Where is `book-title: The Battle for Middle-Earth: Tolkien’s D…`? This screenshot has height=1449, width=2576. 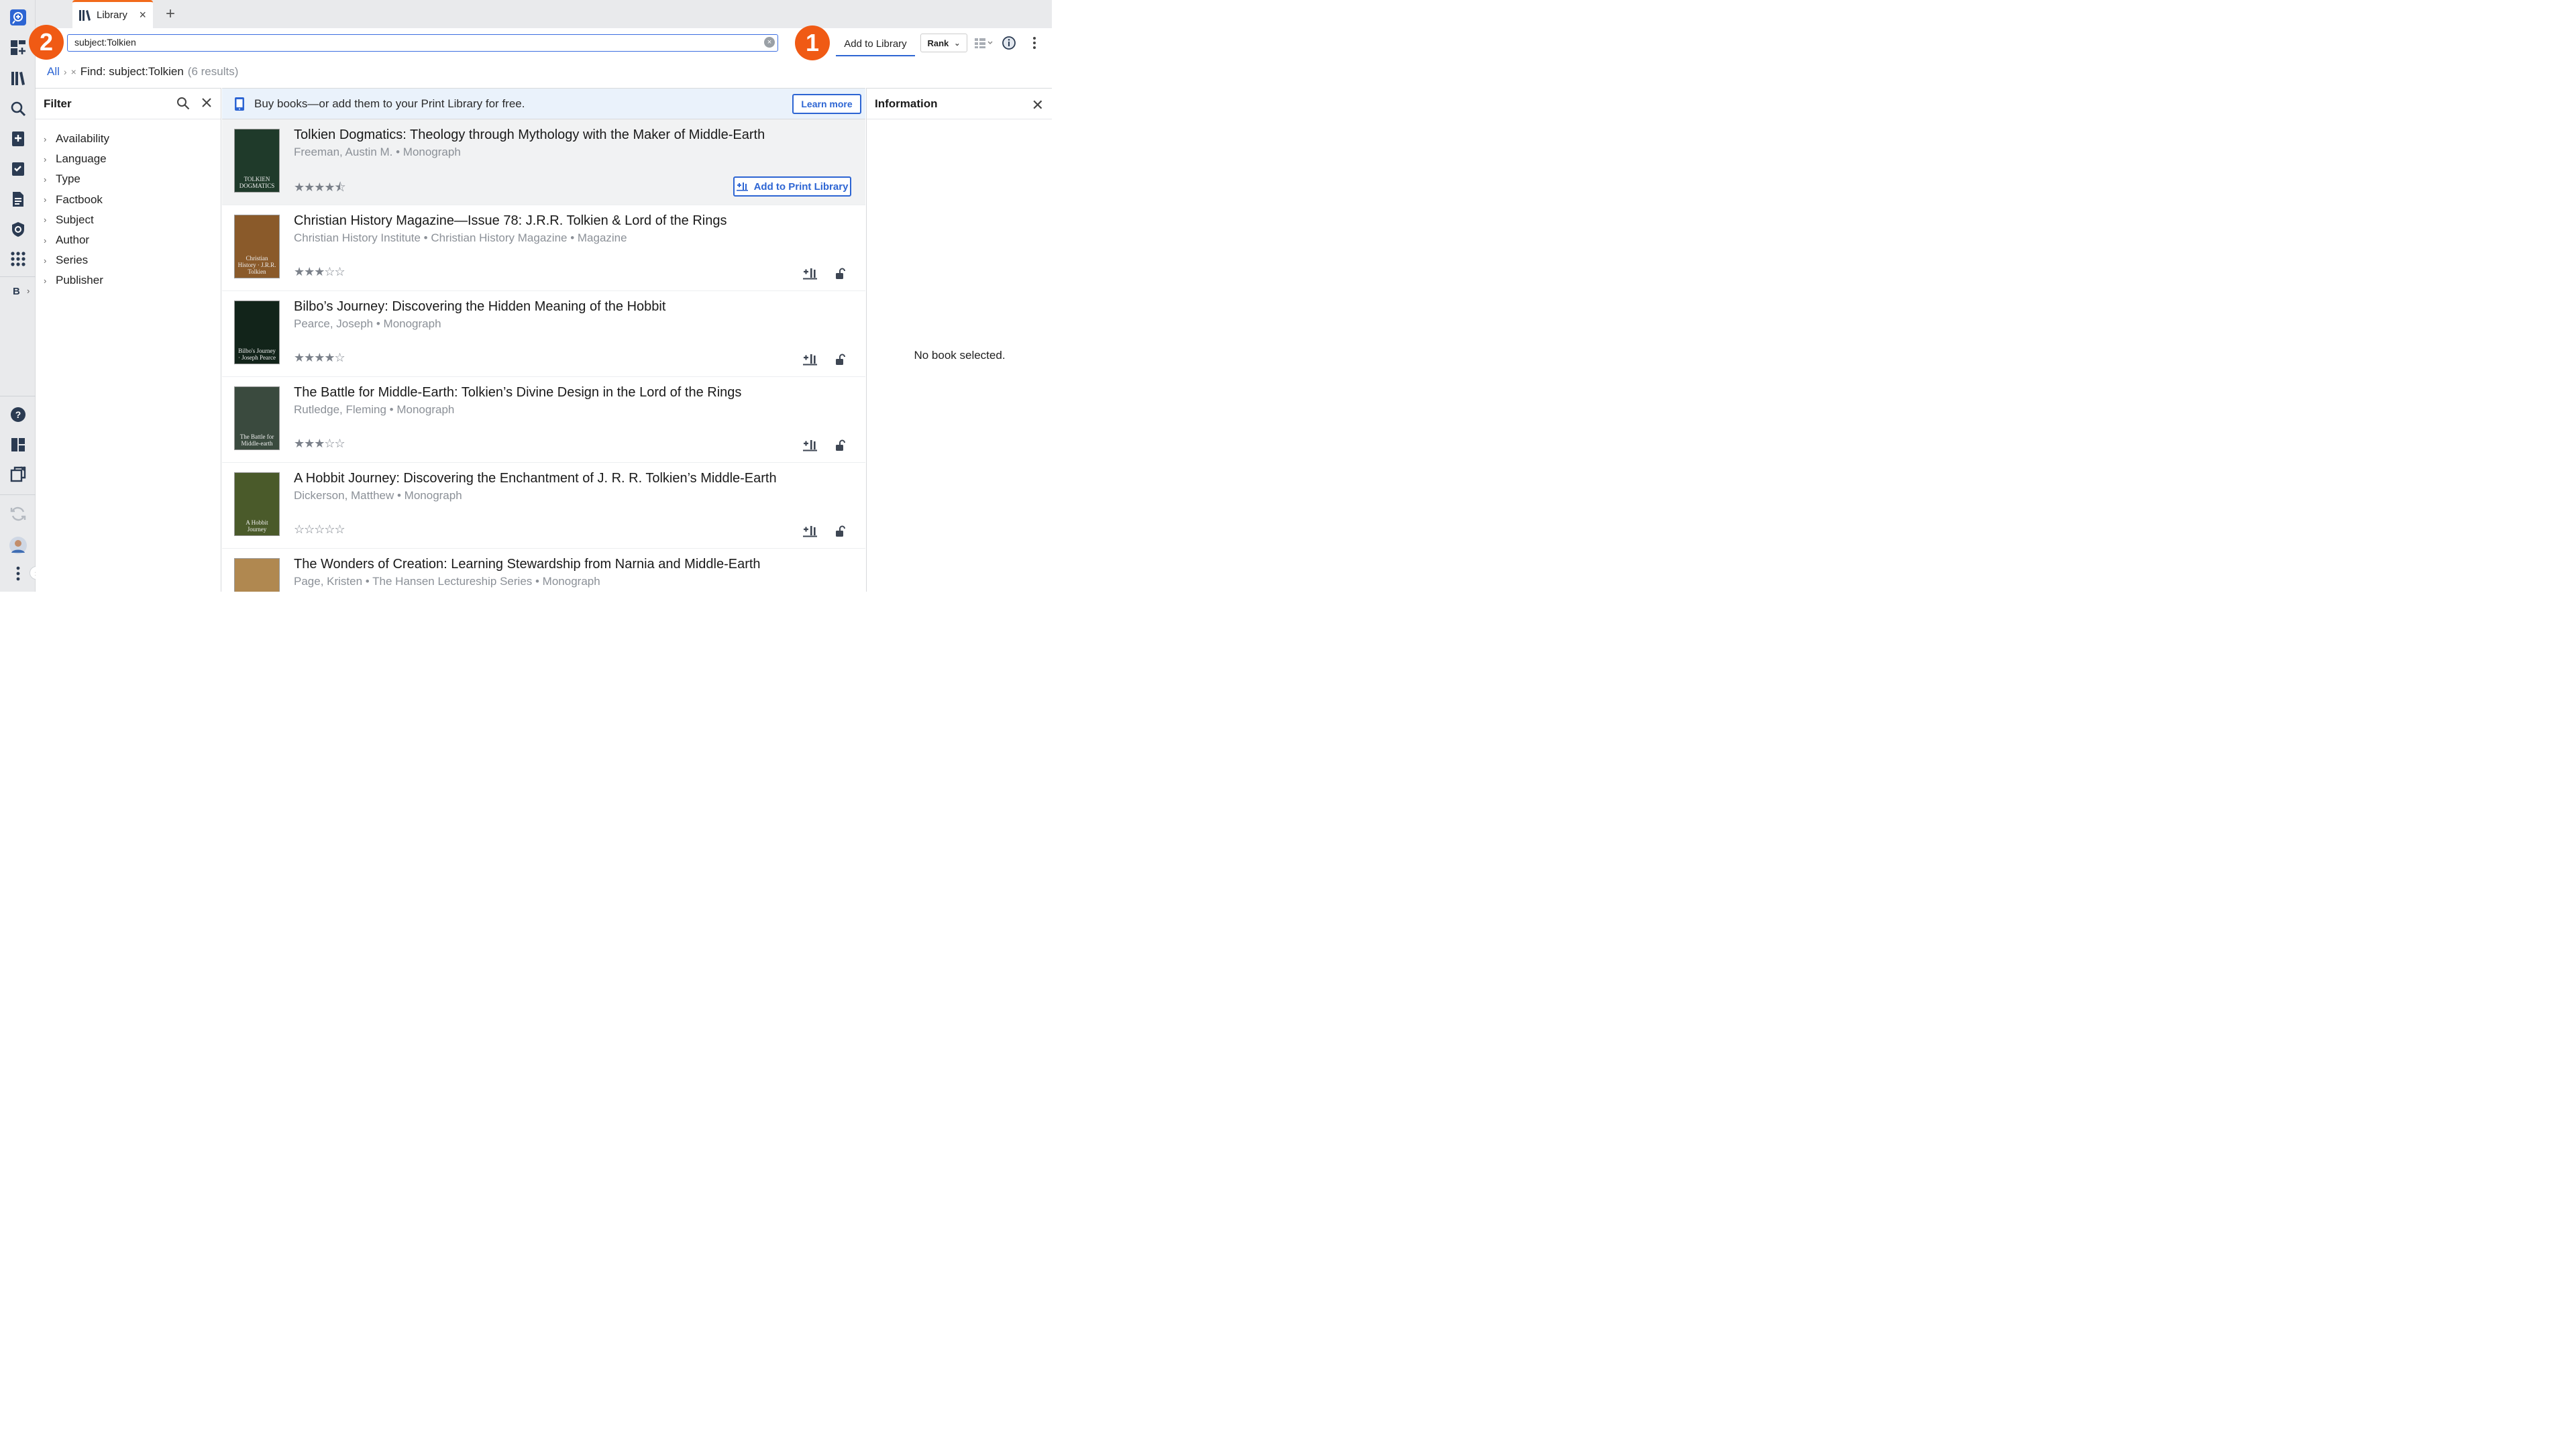
book-title: The Battle for Middle-Earth: Tolkien’s D… is located at coordinates (517, 392).